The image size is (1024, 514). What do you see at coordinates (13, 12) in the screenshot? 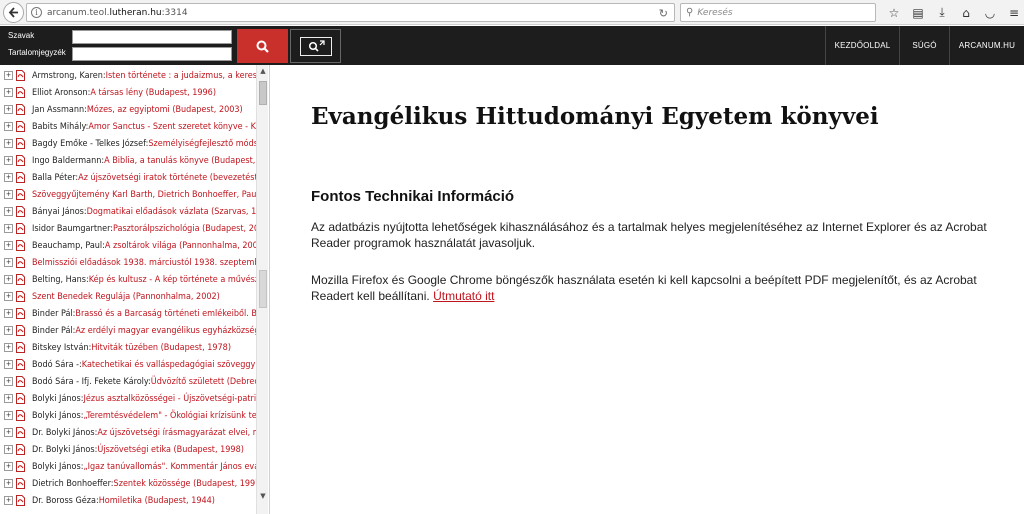
I see `back-button` at bounding box center [13, 12].